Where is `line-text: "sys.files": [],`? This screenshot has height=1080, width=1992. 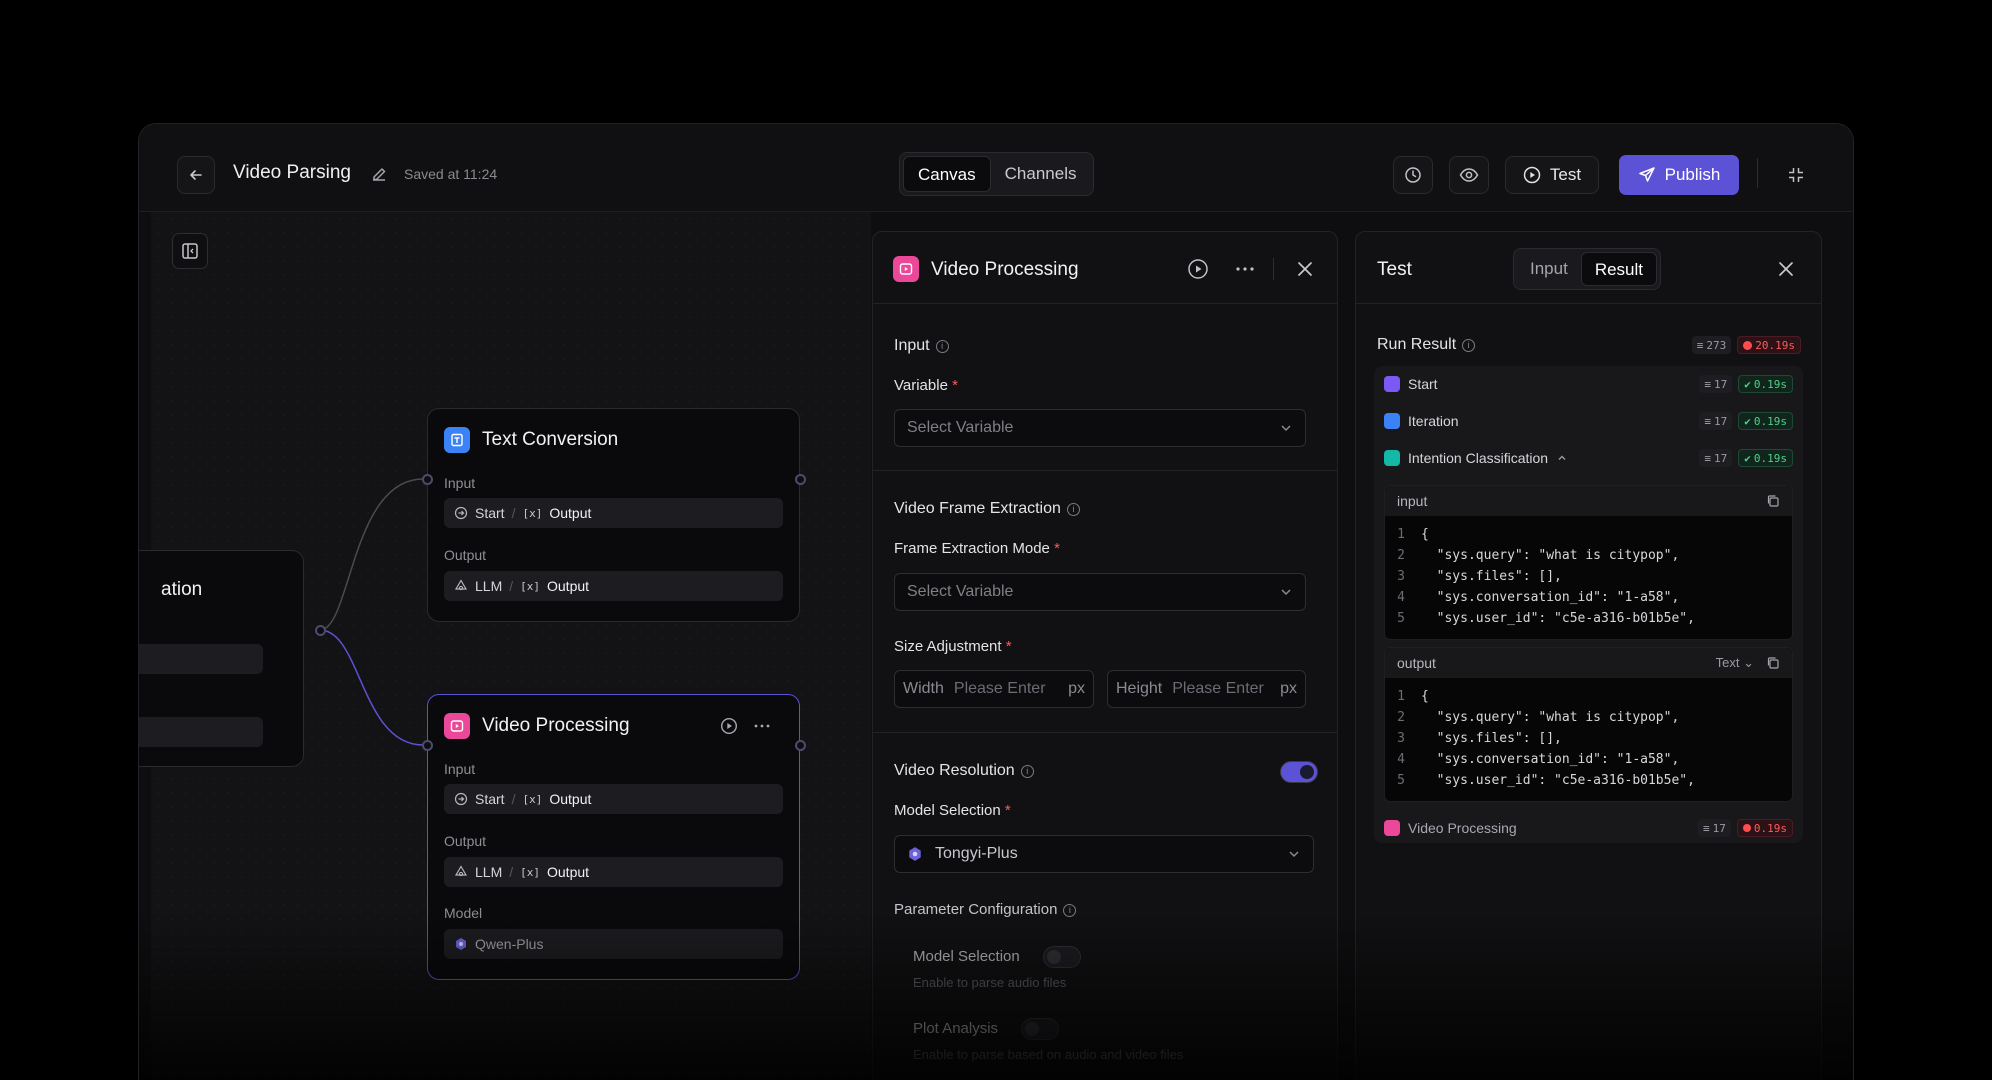 line-text: "sys.files": [], is located at coordinates (1491, 576).